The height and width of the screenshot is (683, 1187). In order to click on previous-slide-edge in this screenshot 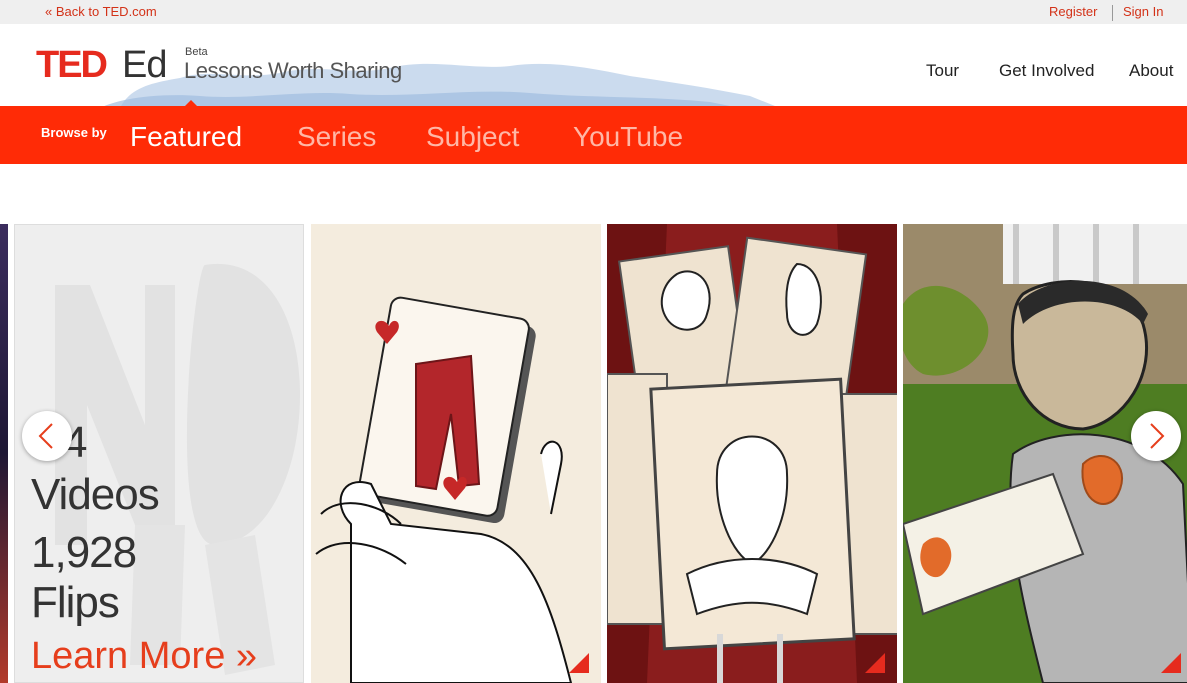, I will do `click(4, 453)`.